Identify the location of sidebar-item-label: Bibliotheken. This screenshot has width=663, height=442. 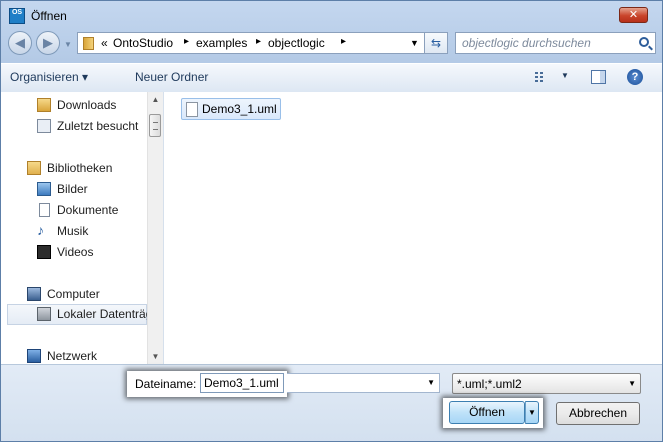
(80, 168).